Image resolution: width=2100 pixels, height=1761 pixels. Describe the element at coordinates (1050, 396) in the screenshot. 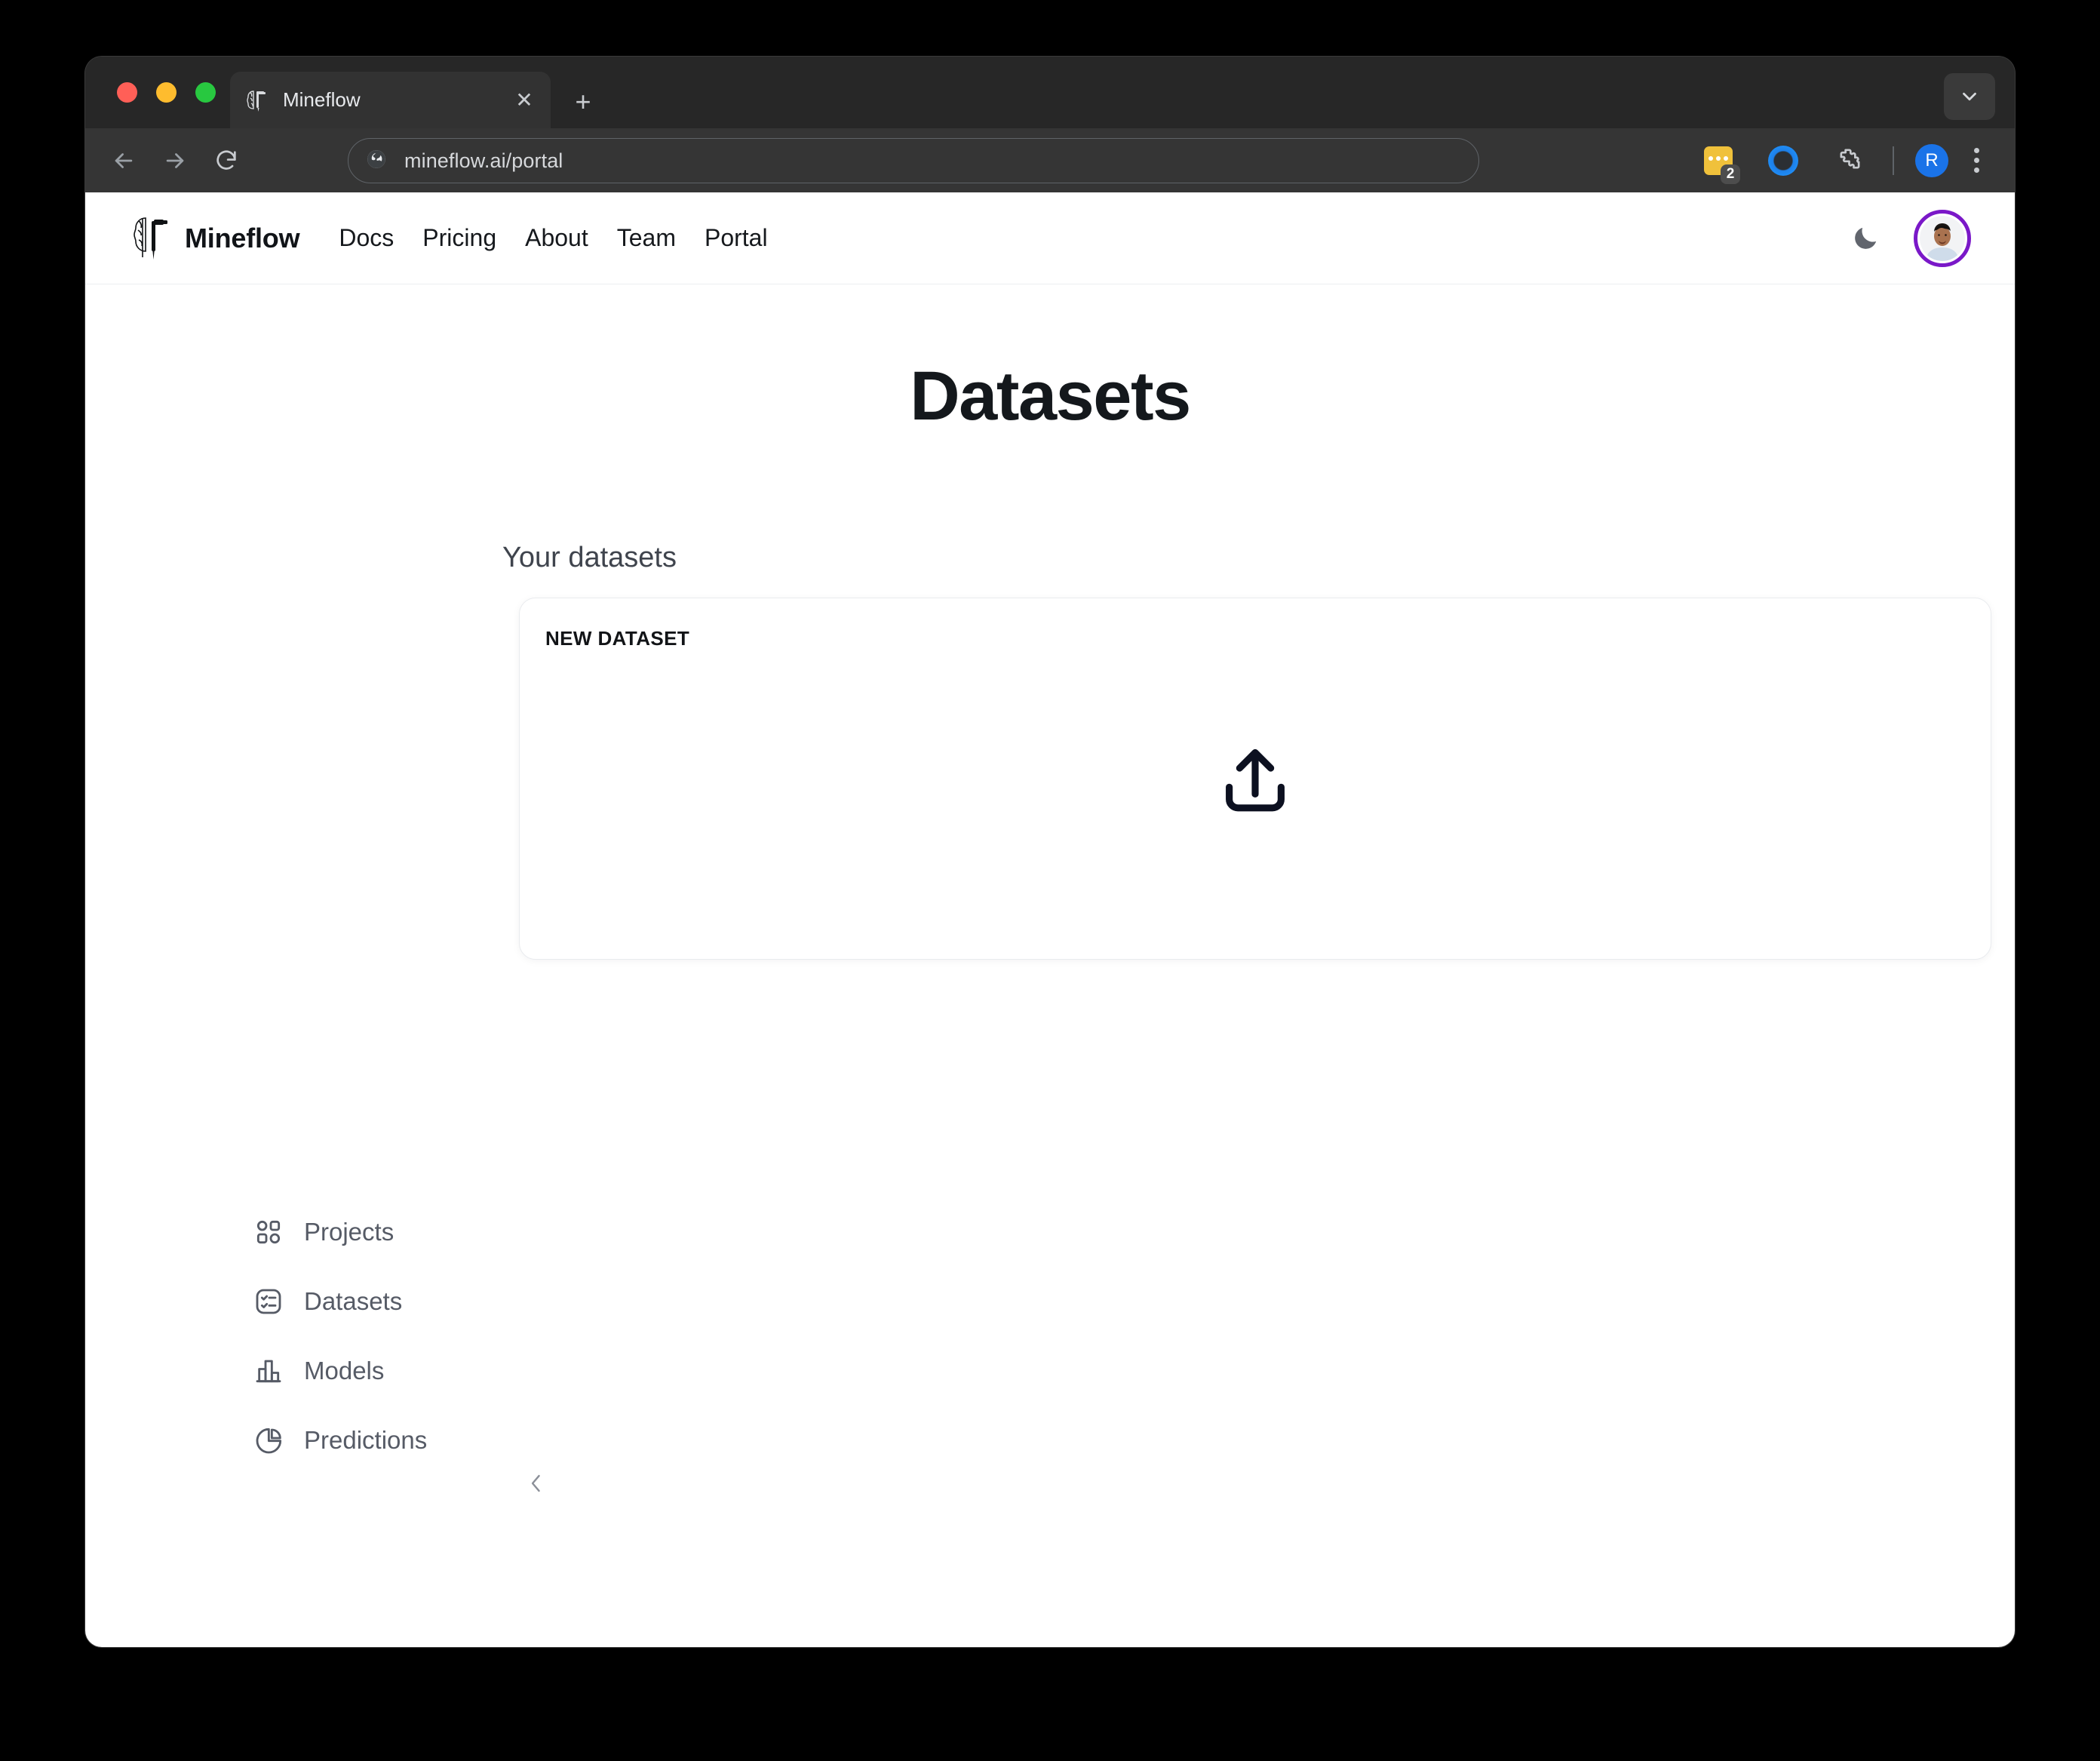

I see `page-title: Datasets` at that location.